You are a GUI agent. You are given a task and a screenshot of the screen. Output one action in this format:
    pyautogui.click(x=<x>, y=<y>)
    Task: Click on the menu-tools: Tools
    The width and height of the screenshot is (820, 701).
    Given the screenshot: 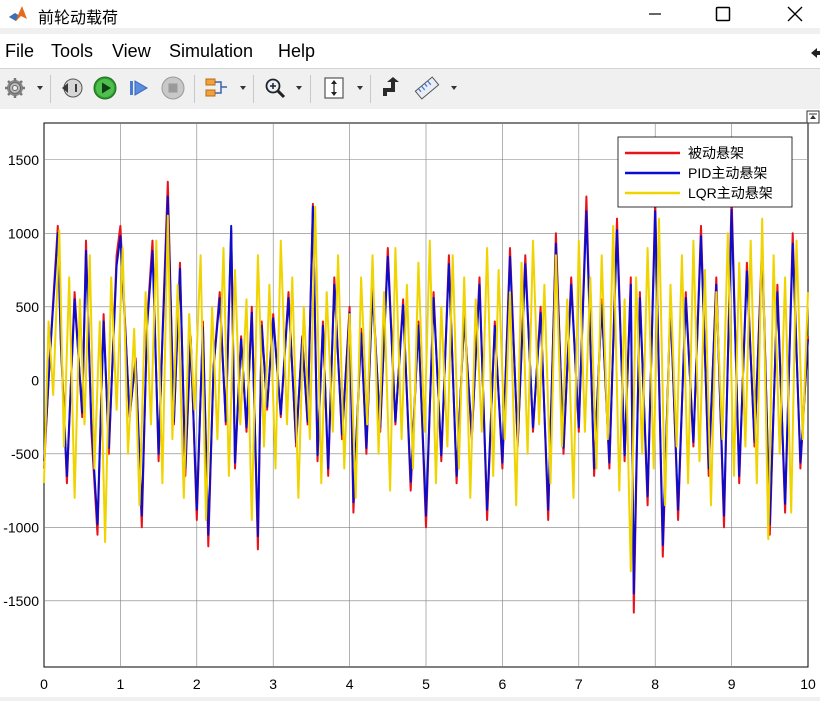 What is the action you would take?
    pyautogui.click(x=72, y=51)
    